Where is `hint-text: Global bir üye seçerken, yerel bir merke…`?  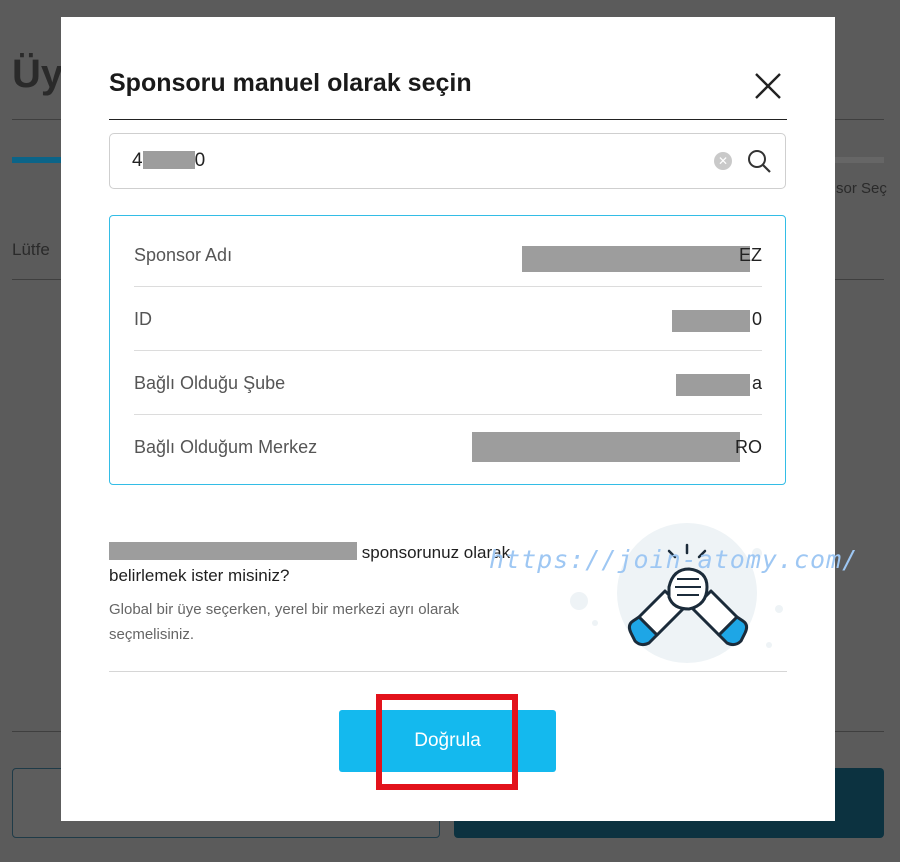
hint-text: Global bir üye seçerken, yerel bir merke… is located at coordinates (284, 622).